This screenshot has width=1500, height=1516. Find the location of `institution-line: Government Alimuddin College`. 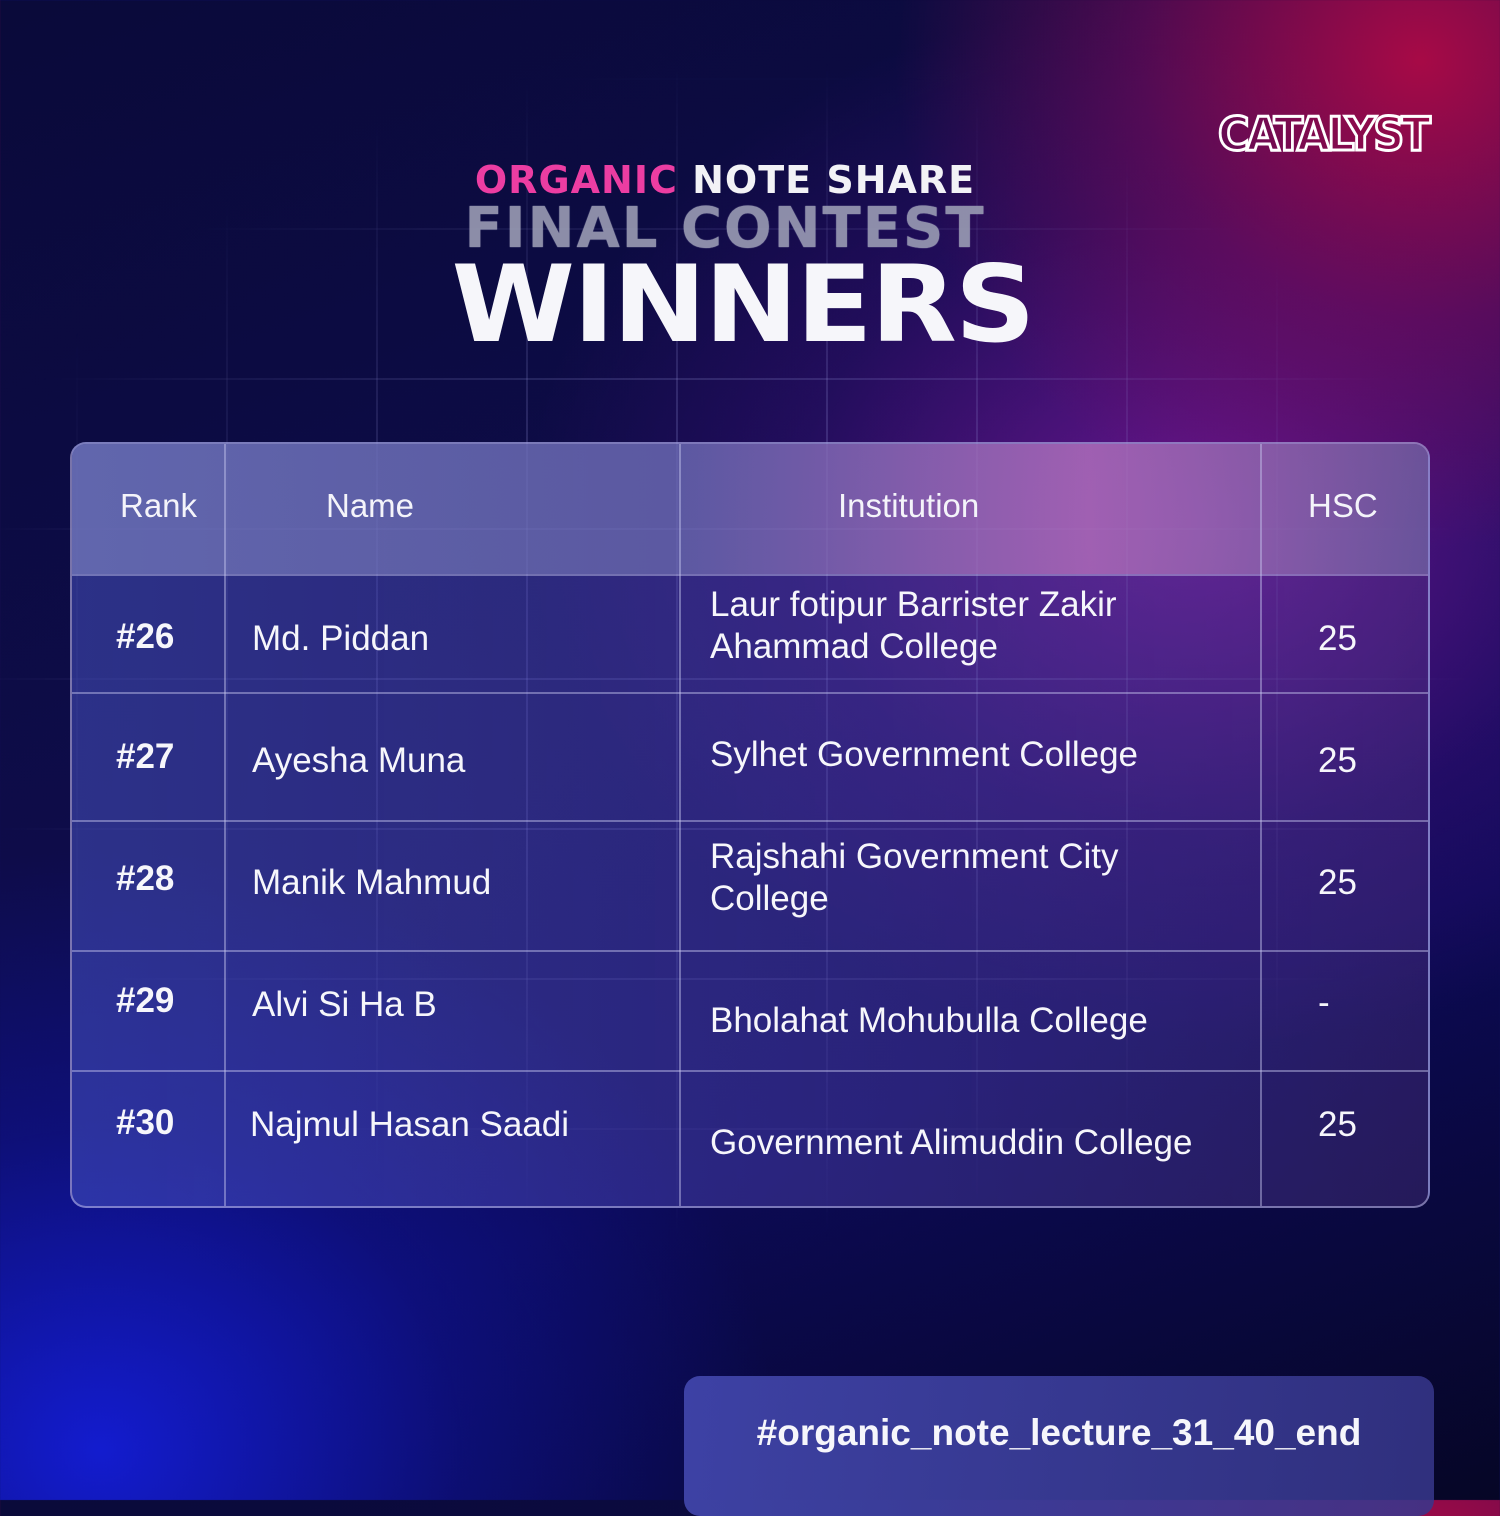

institution-line: Government Alimuddin College is located at coordinates (951, 1142).